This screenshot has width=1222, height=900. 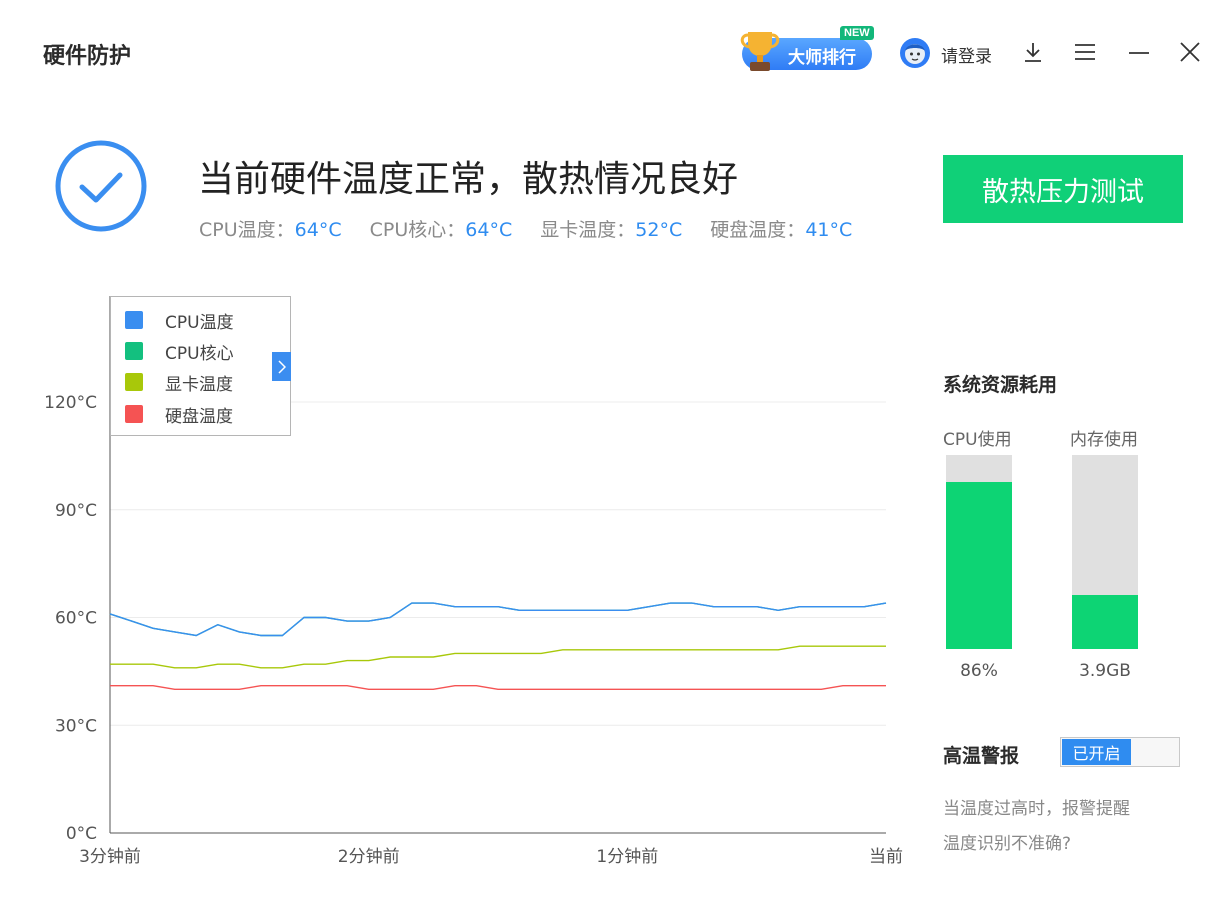 I want to click on legend-item-disk-temp: 硬盘温度, so click(x=179, y=415).